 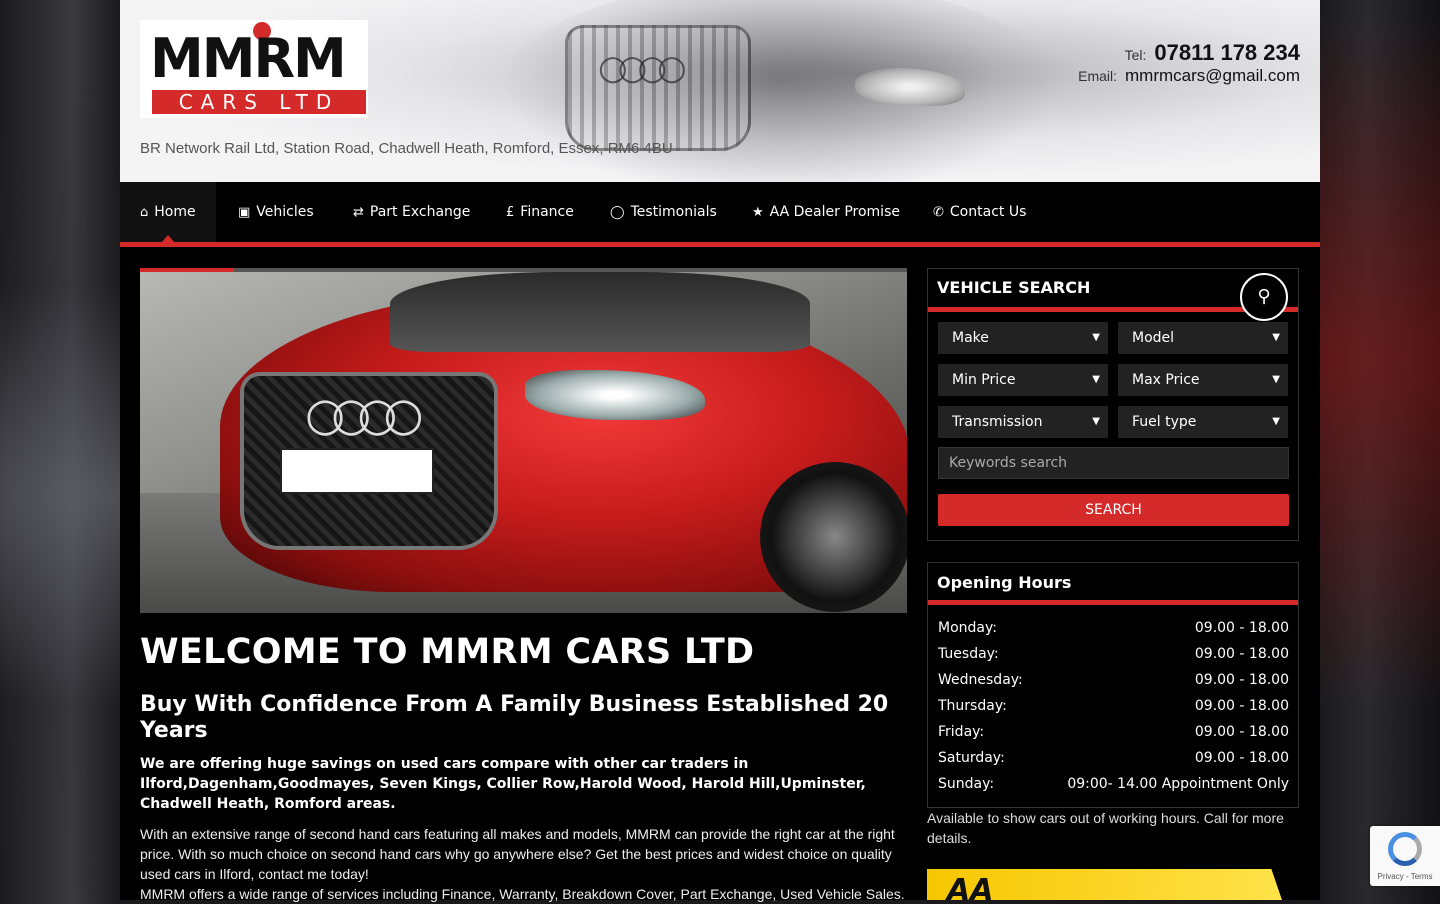 I want to click on active-caret-icon, so click(x=168, y=238).